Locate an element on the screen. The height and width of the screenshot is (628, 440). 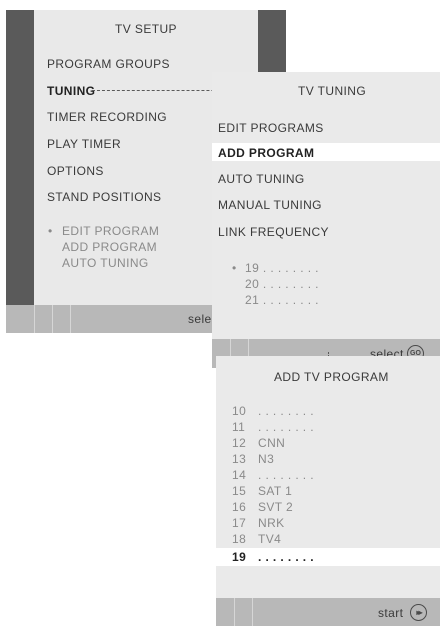
program-number: 12 is located at coordinates (239, 443).